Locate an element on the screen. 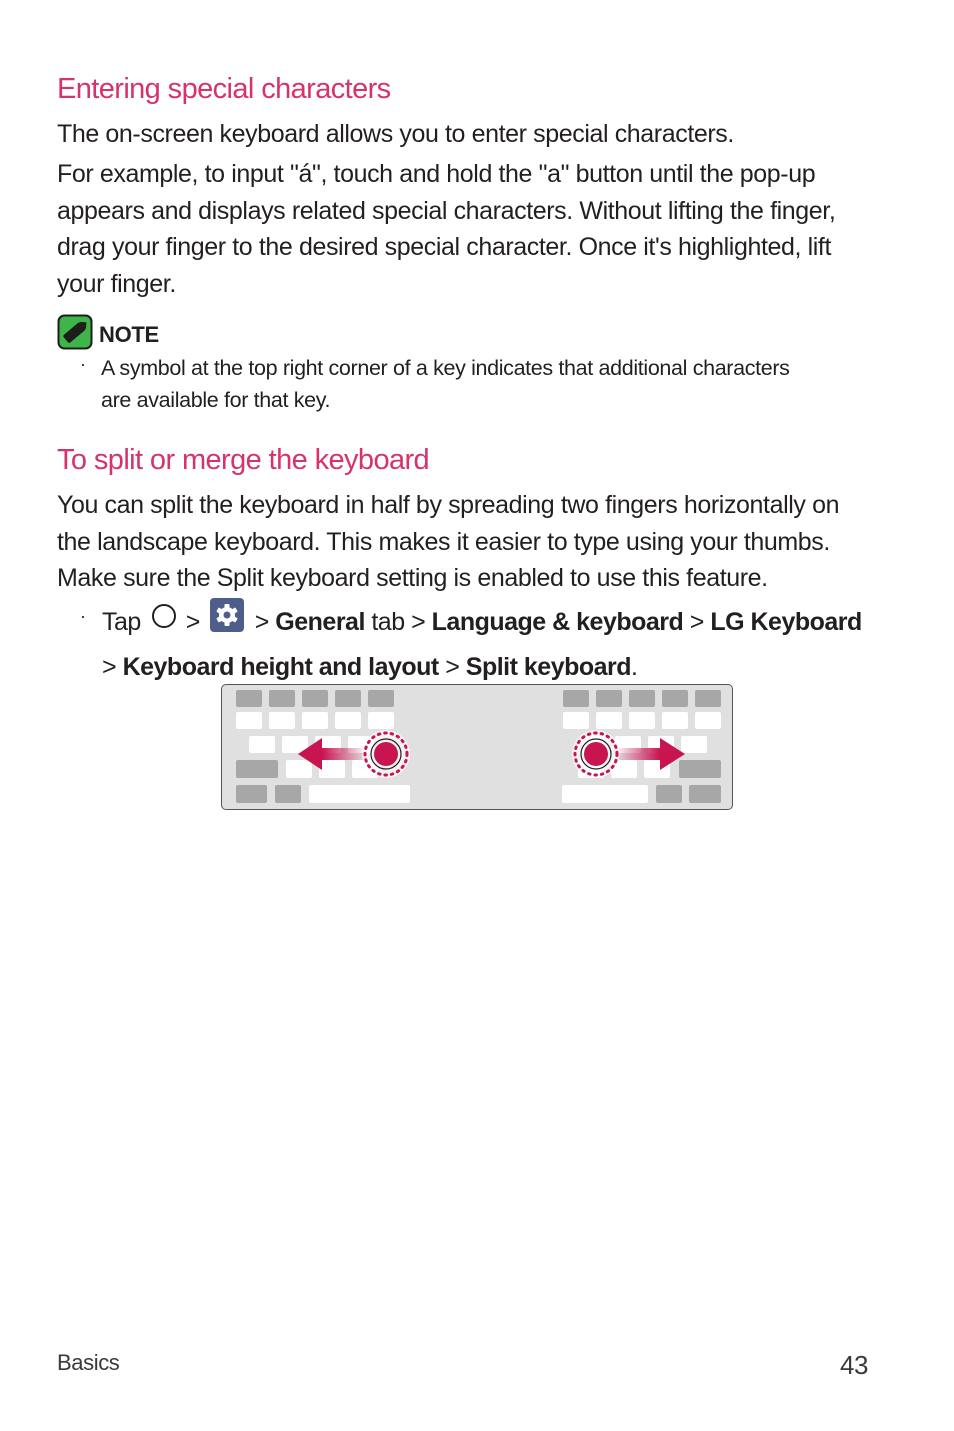 The image size is (954, 1431). swipe-left-arrow-icon is located at coordinates (332, 754).